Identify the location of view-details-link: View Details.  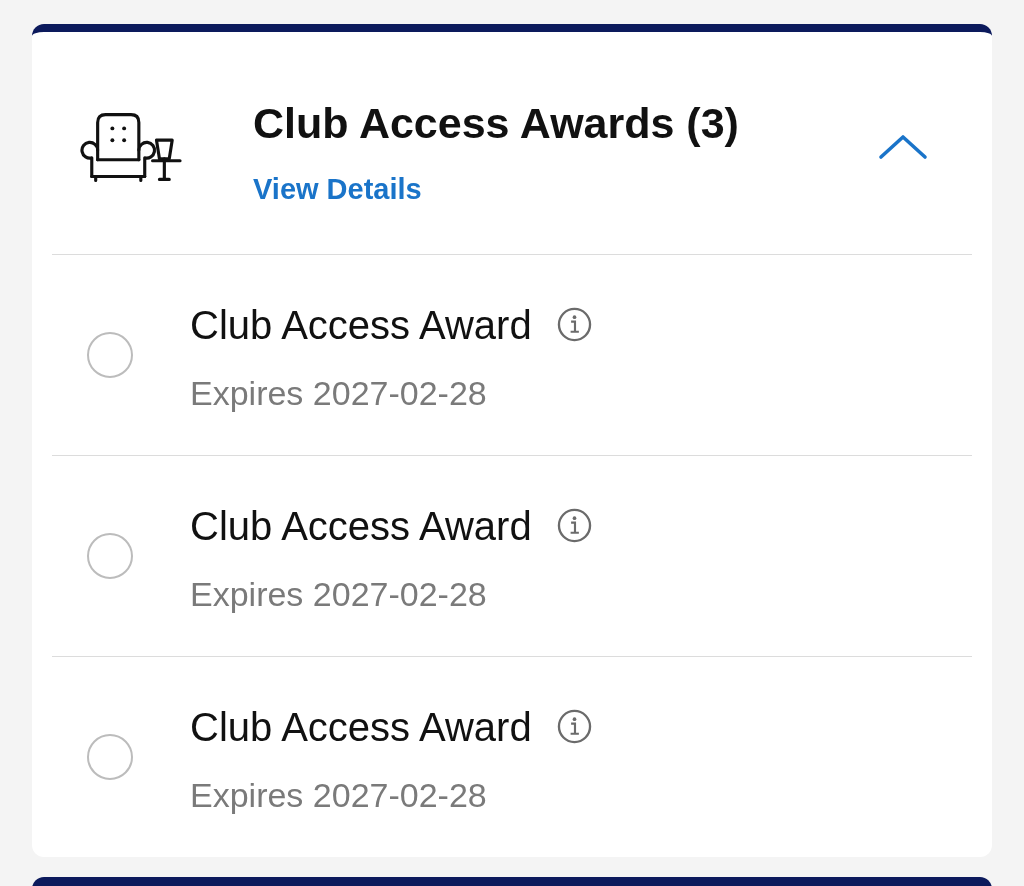
(337, 188).